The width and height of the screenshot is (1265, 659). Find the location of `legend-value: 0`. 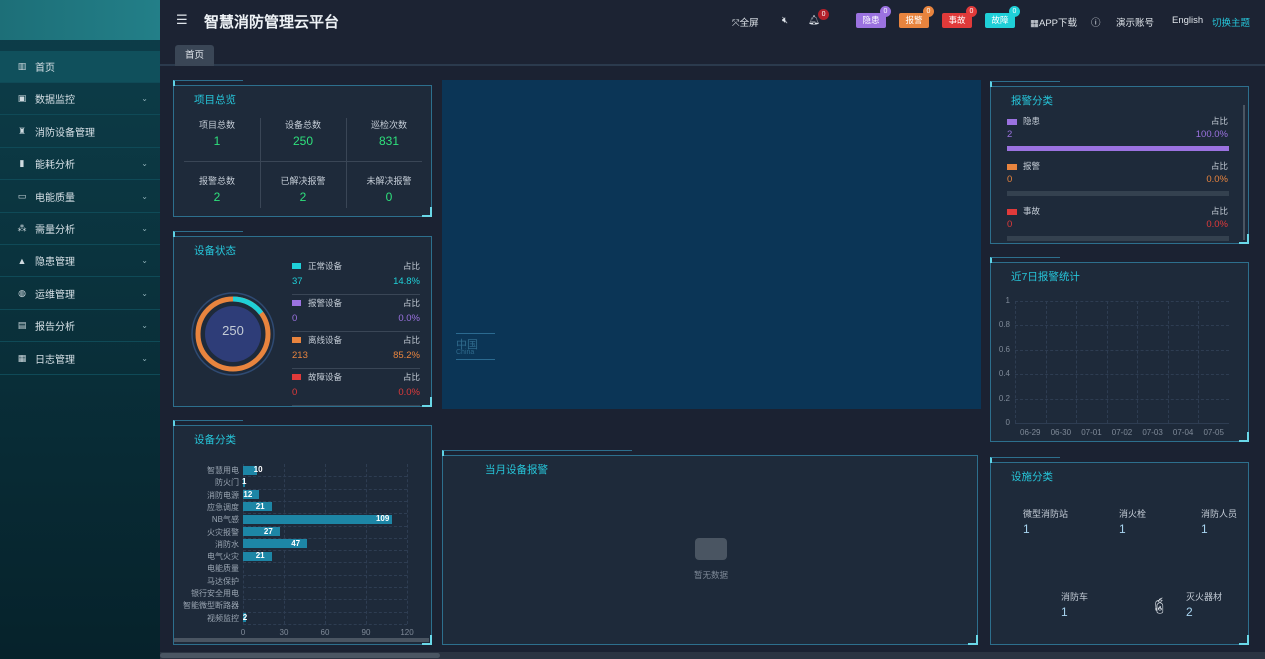

legend-value: 0 is located at coordinates (295, 392).